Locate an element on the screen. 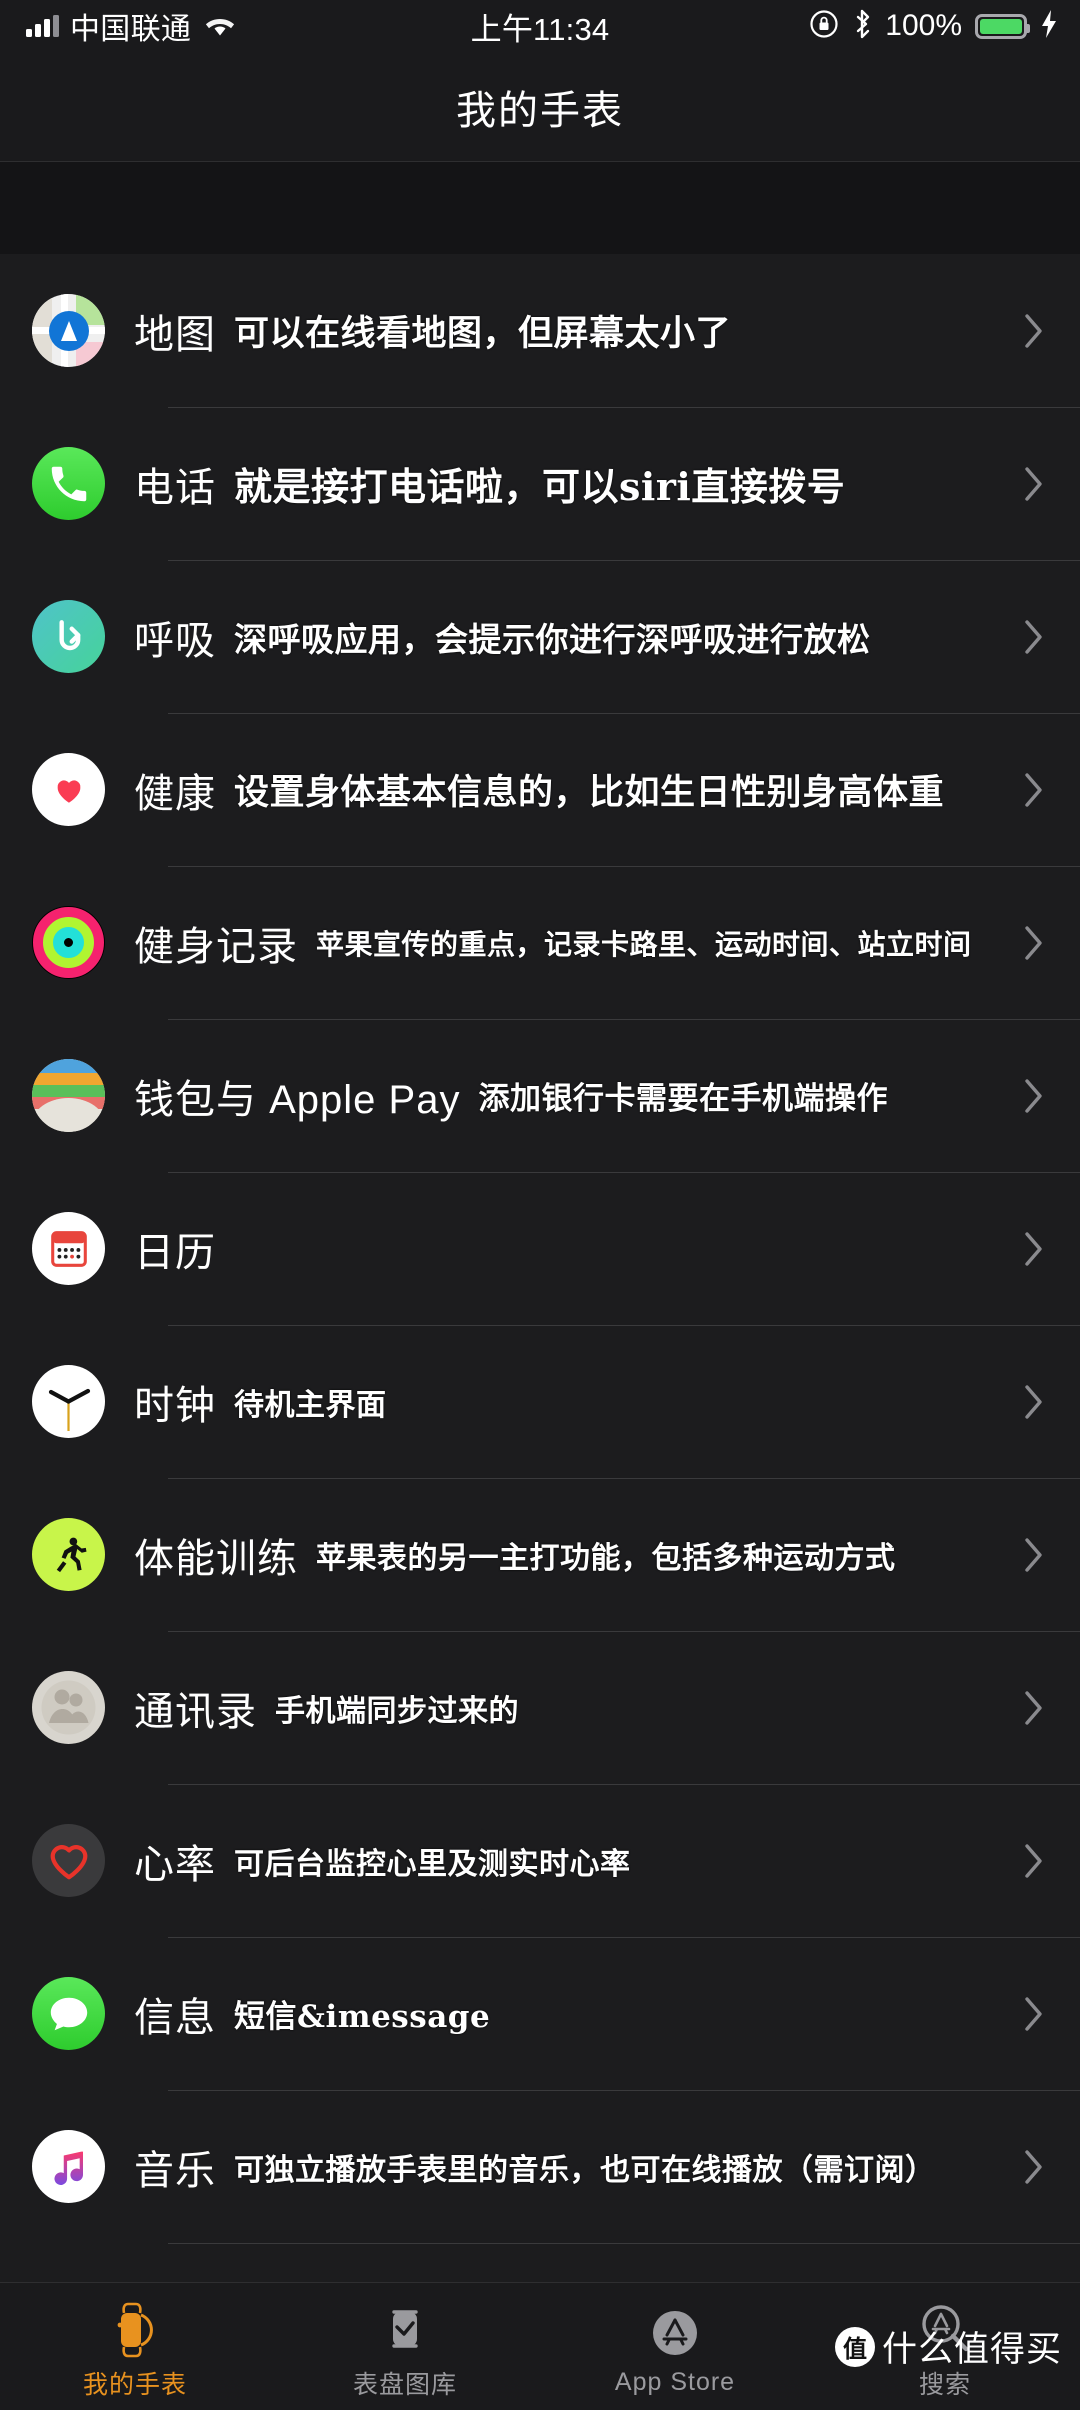 This screenshot has height=2410, width=1080. list-item-annotation: 就是接打电话啦，可以siri直接拨号 is located at coordinates (540, 486).